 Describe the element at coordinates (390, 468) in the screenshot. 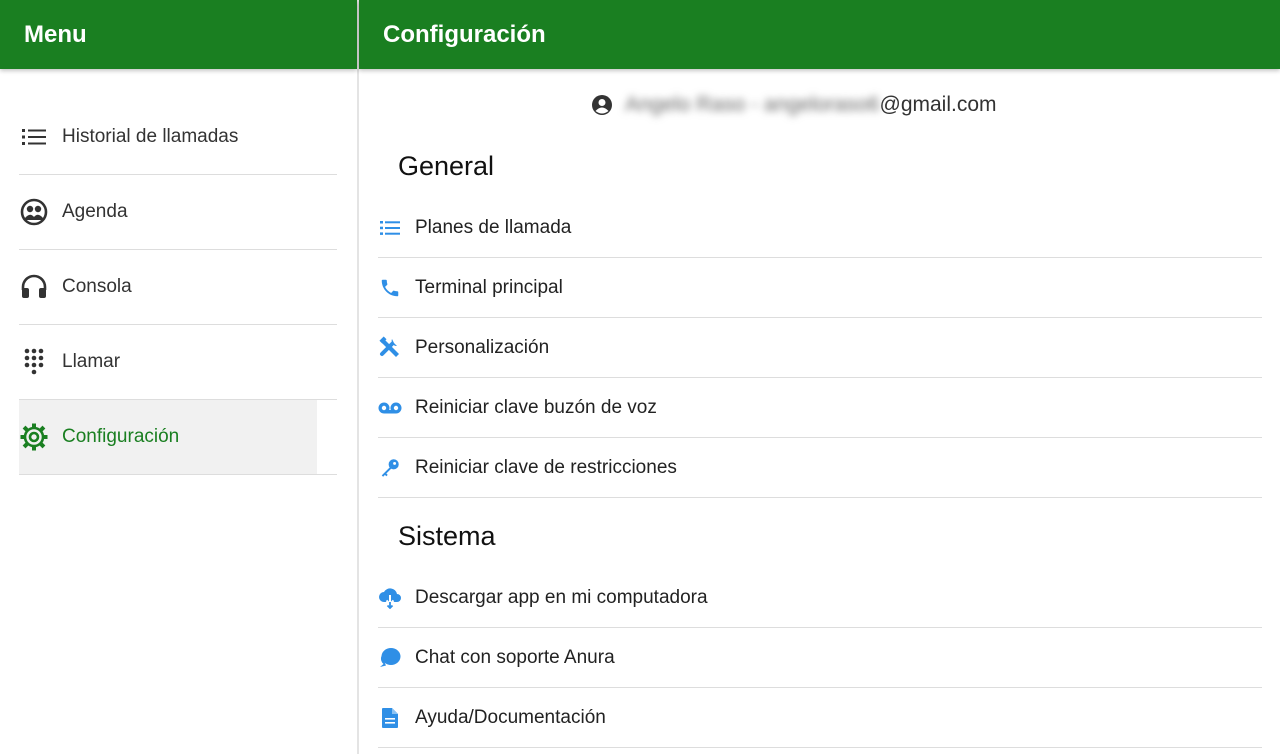

I see `key-icon` at that location.